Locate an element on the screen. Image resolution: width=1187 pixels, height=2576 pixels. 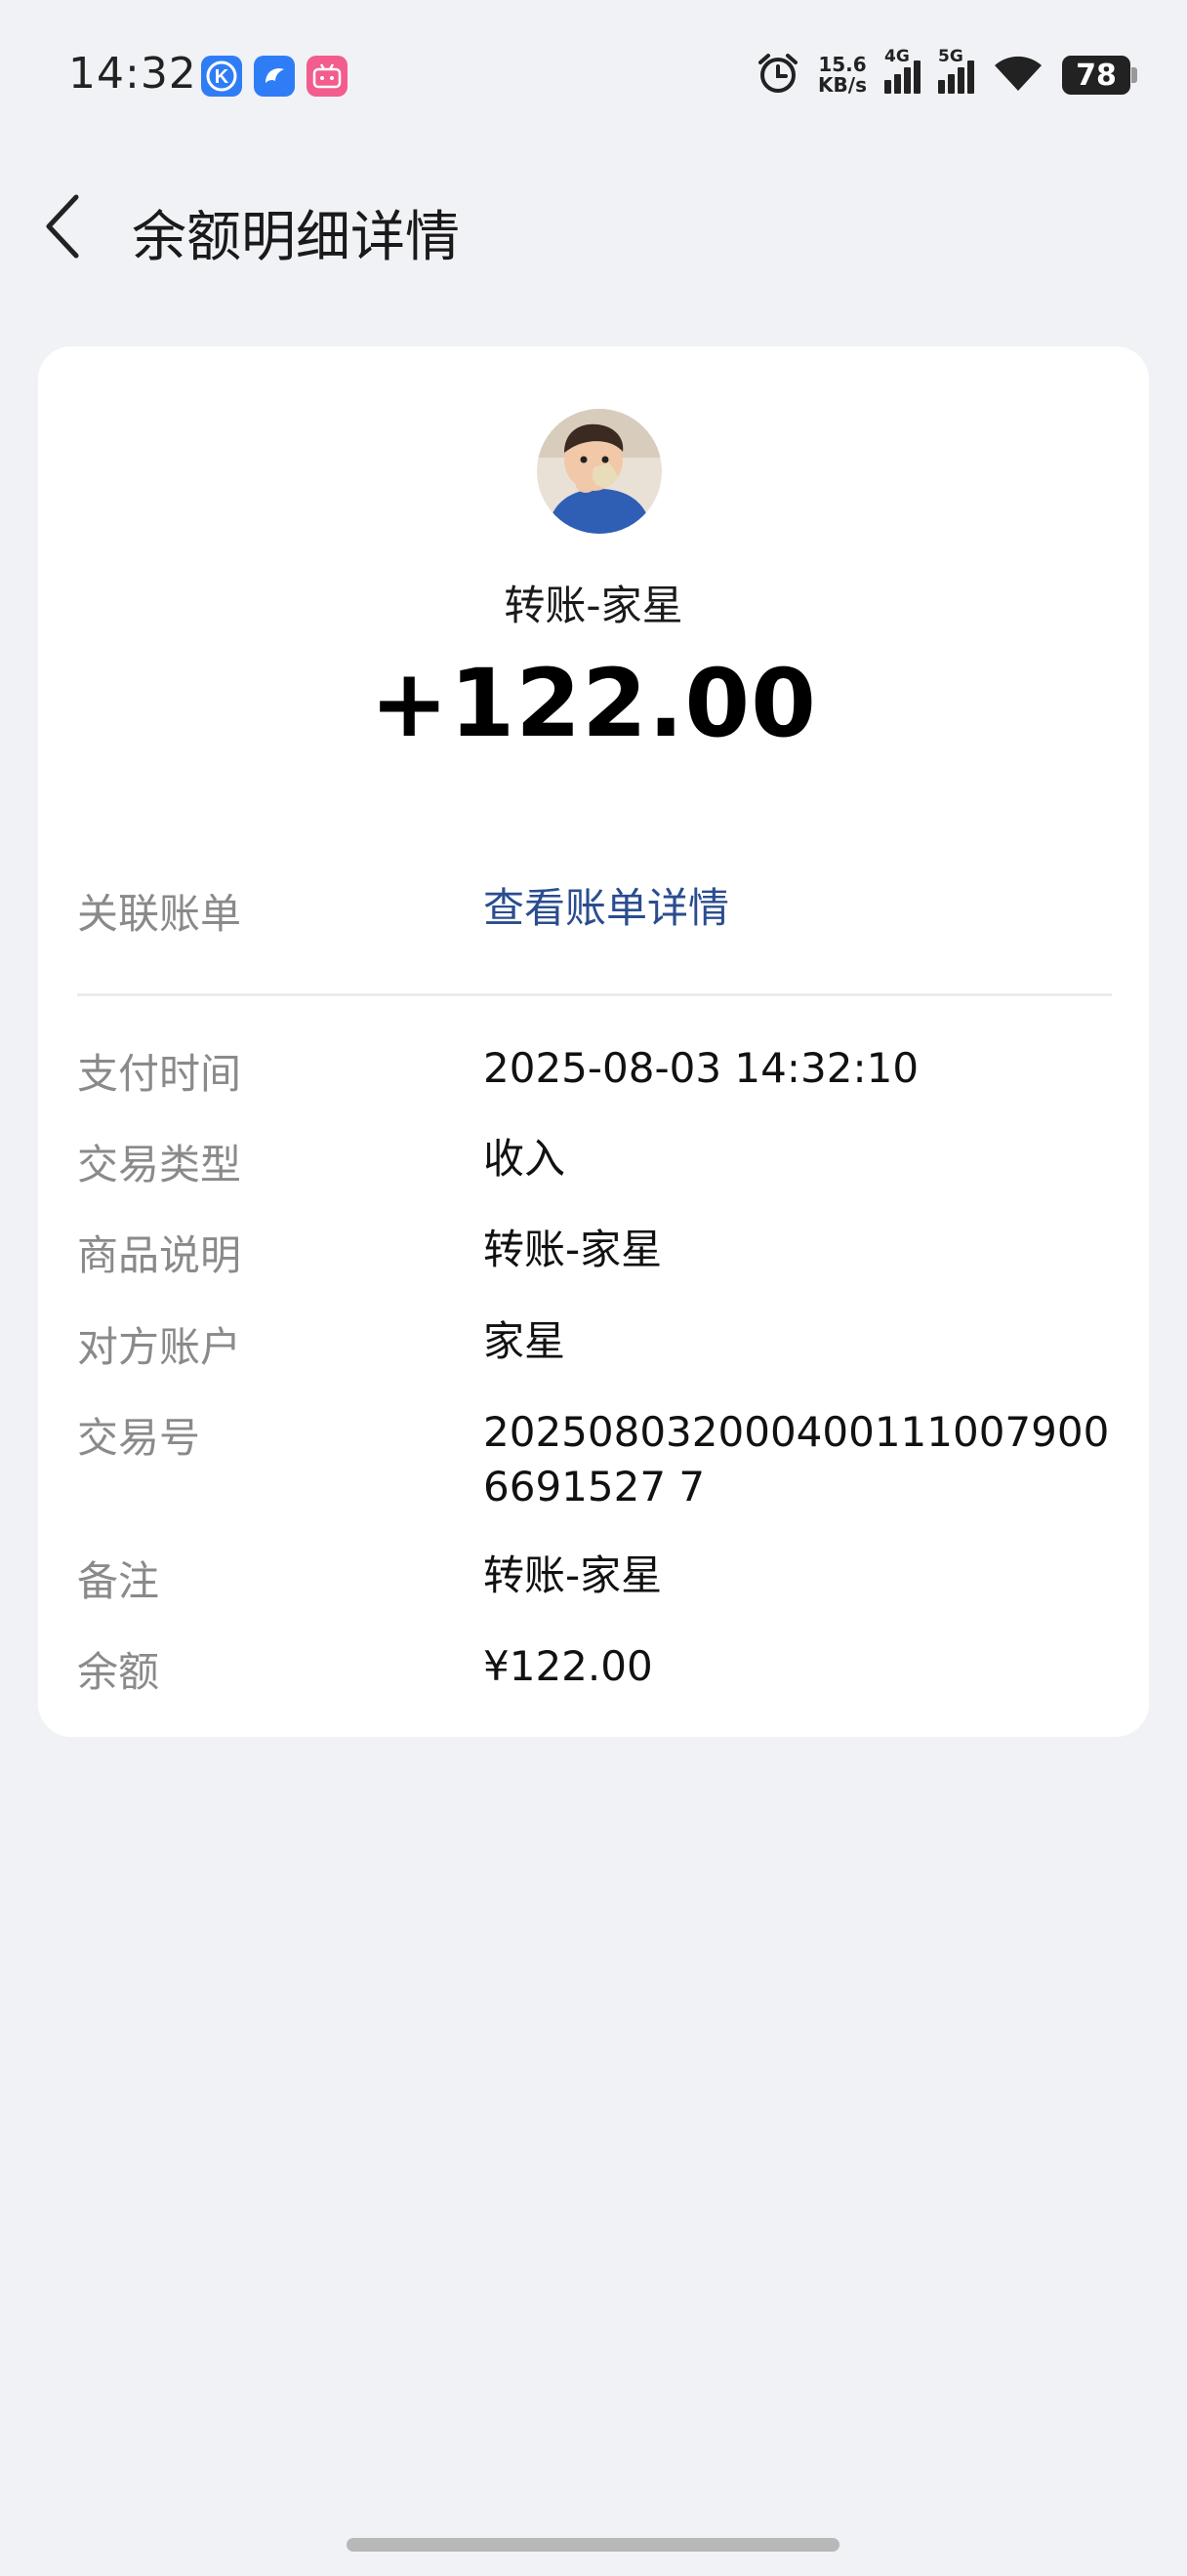
linked-bill-label: 关联账单 is located at coordinates (159, 914).